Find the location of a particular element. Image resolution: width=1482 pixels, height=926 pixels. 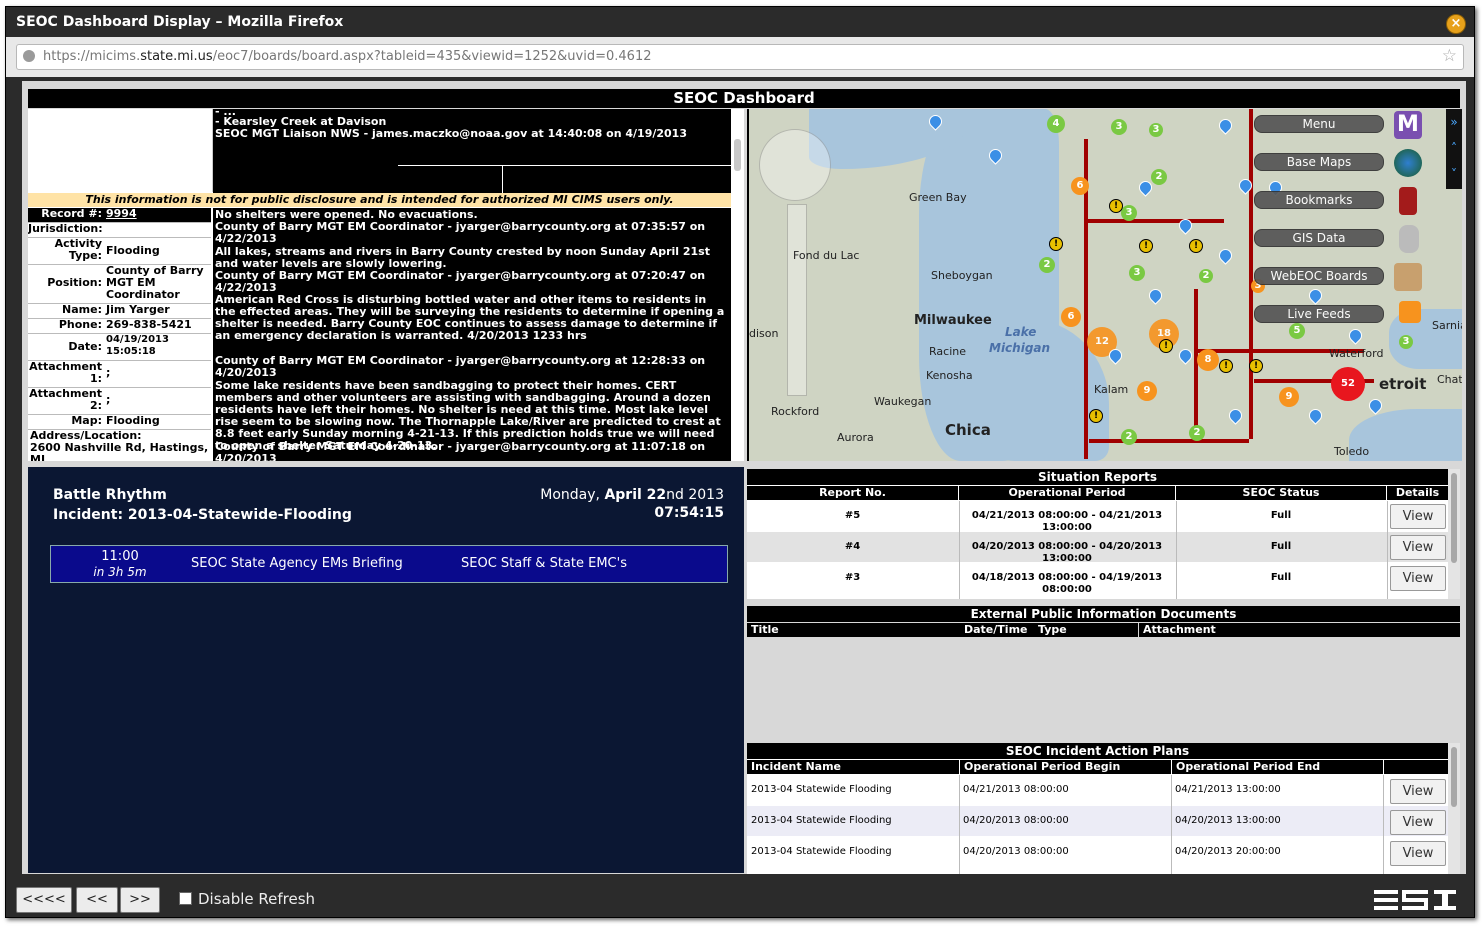

current-time: 07:54:15 is located at coordinates (689, 513).